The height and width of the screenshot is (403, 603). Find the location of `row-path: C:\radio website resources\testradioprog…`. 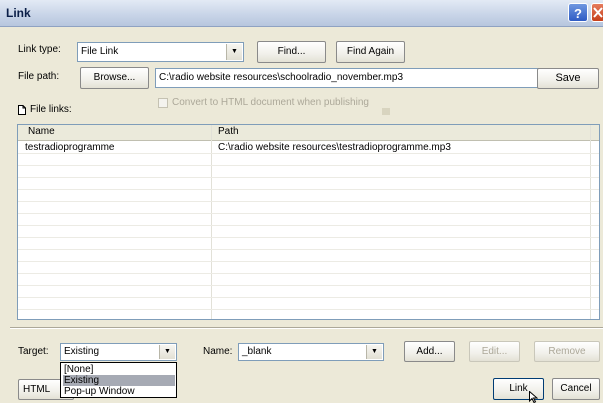

row-path: C:\radio website resources\testradioprog… is located at coordinates (334, 147).